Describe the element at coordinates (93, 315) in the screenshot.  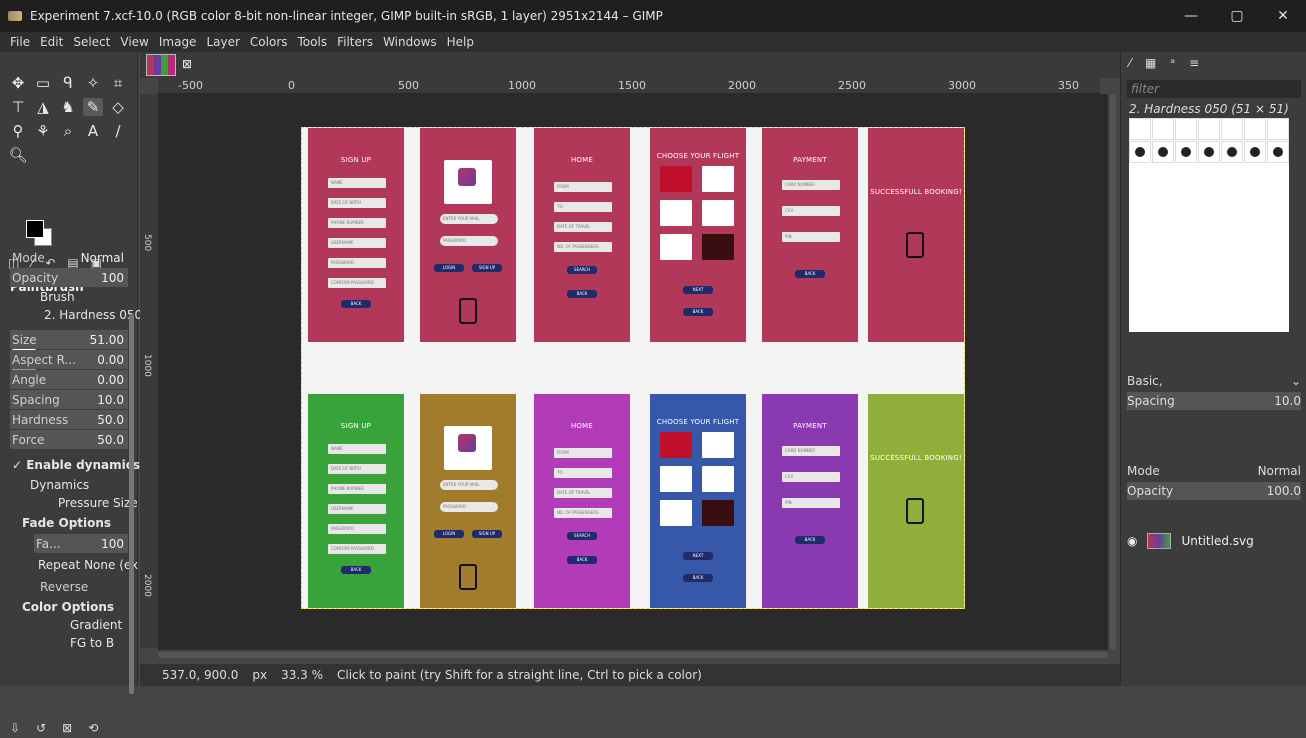
I see `brush-value: 2. Hardness 050` at that location.